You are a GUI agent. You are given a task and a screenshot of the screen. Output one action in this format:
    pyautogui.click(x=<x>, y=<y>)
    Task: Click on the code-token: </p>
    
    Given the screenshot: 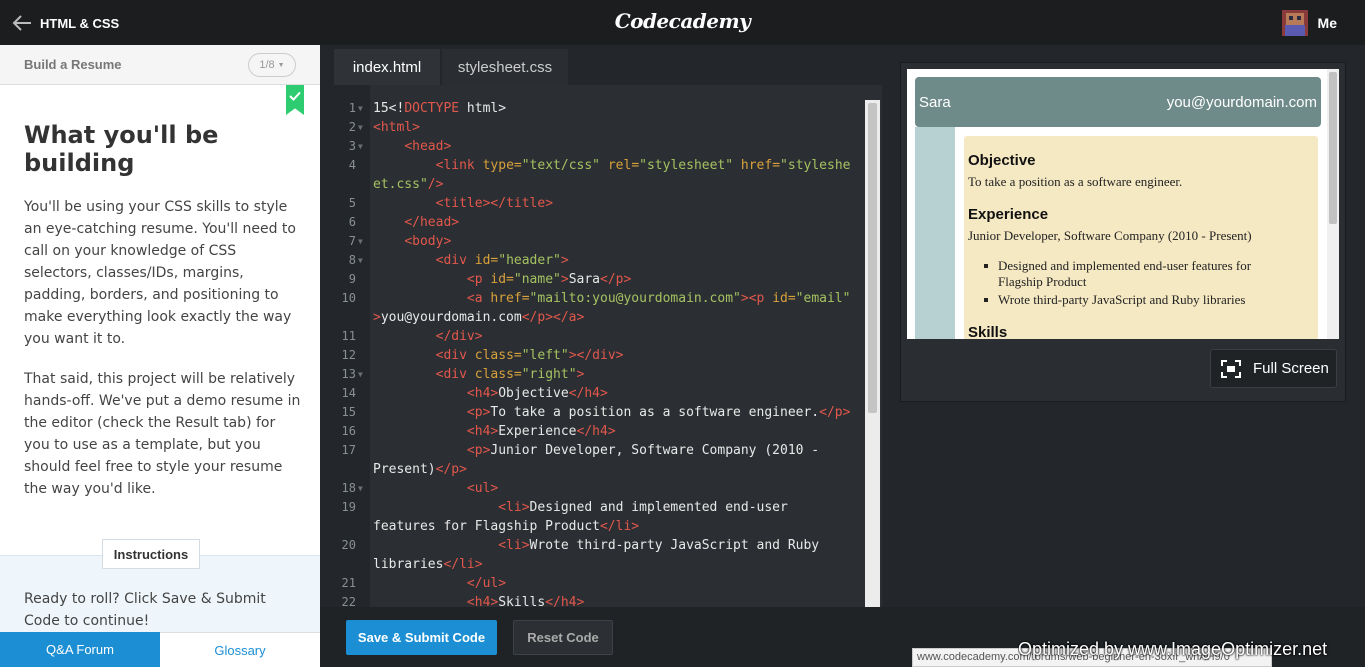 What is the action you would take?
    pyautogui.click(x=451, y=469)
    